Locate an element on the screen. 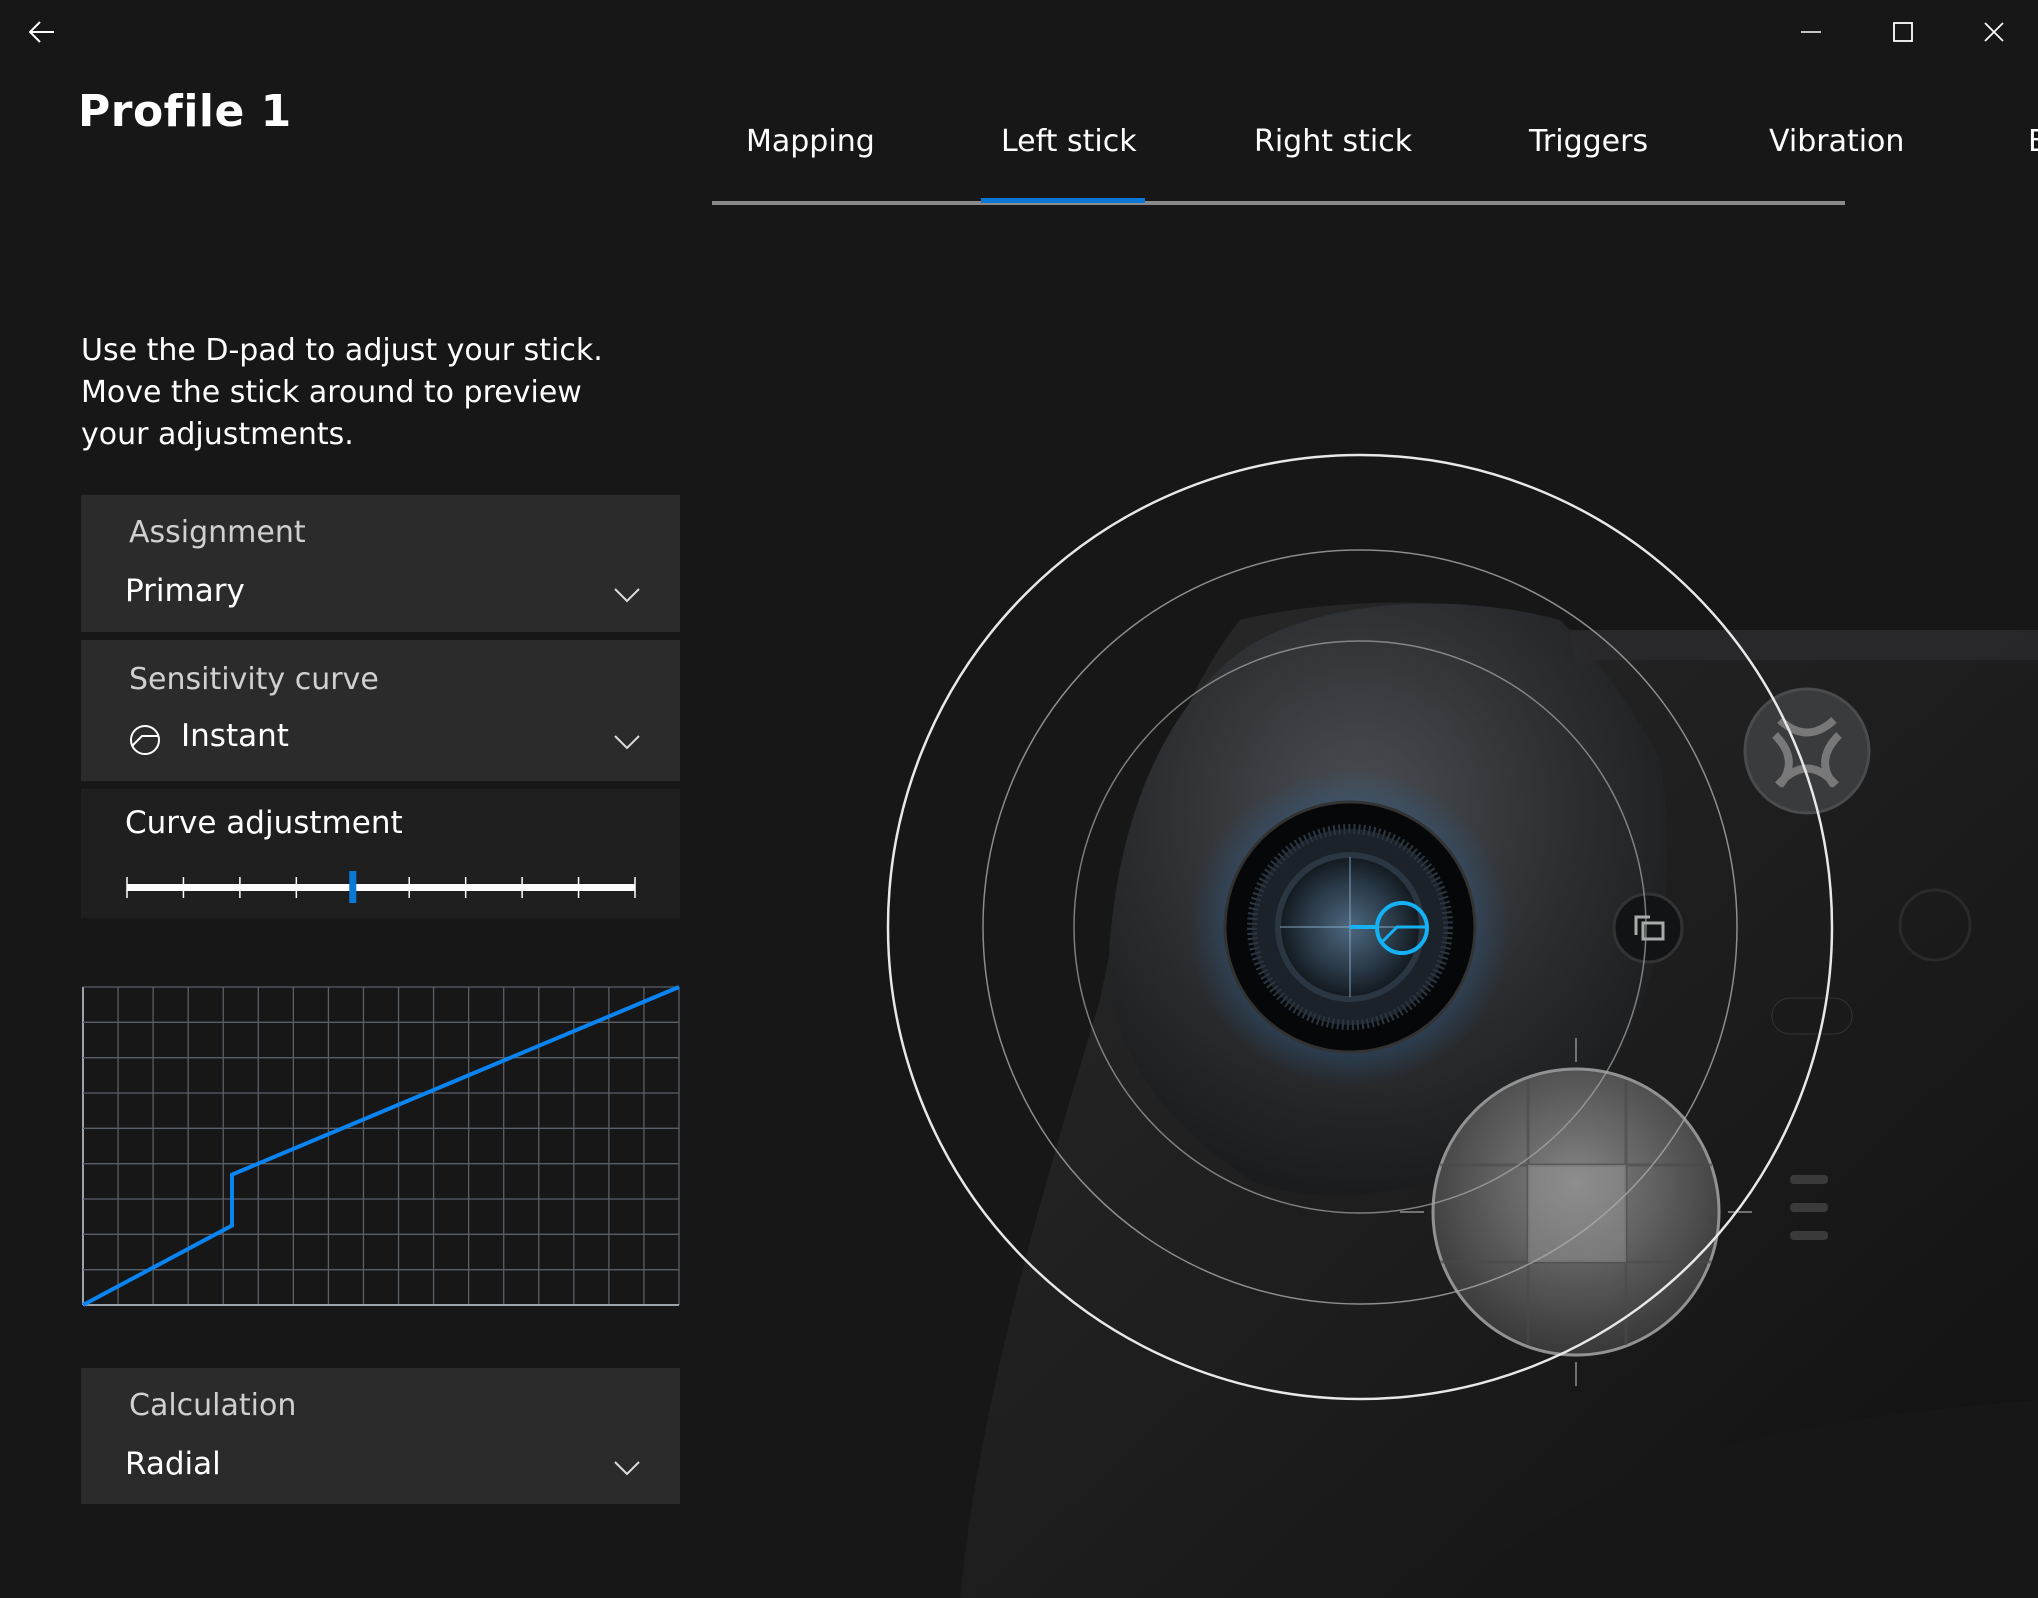 The width and height of the screenshot is (2038, 1598). calculation-value: Radial is located at coordinates (173, 1464).